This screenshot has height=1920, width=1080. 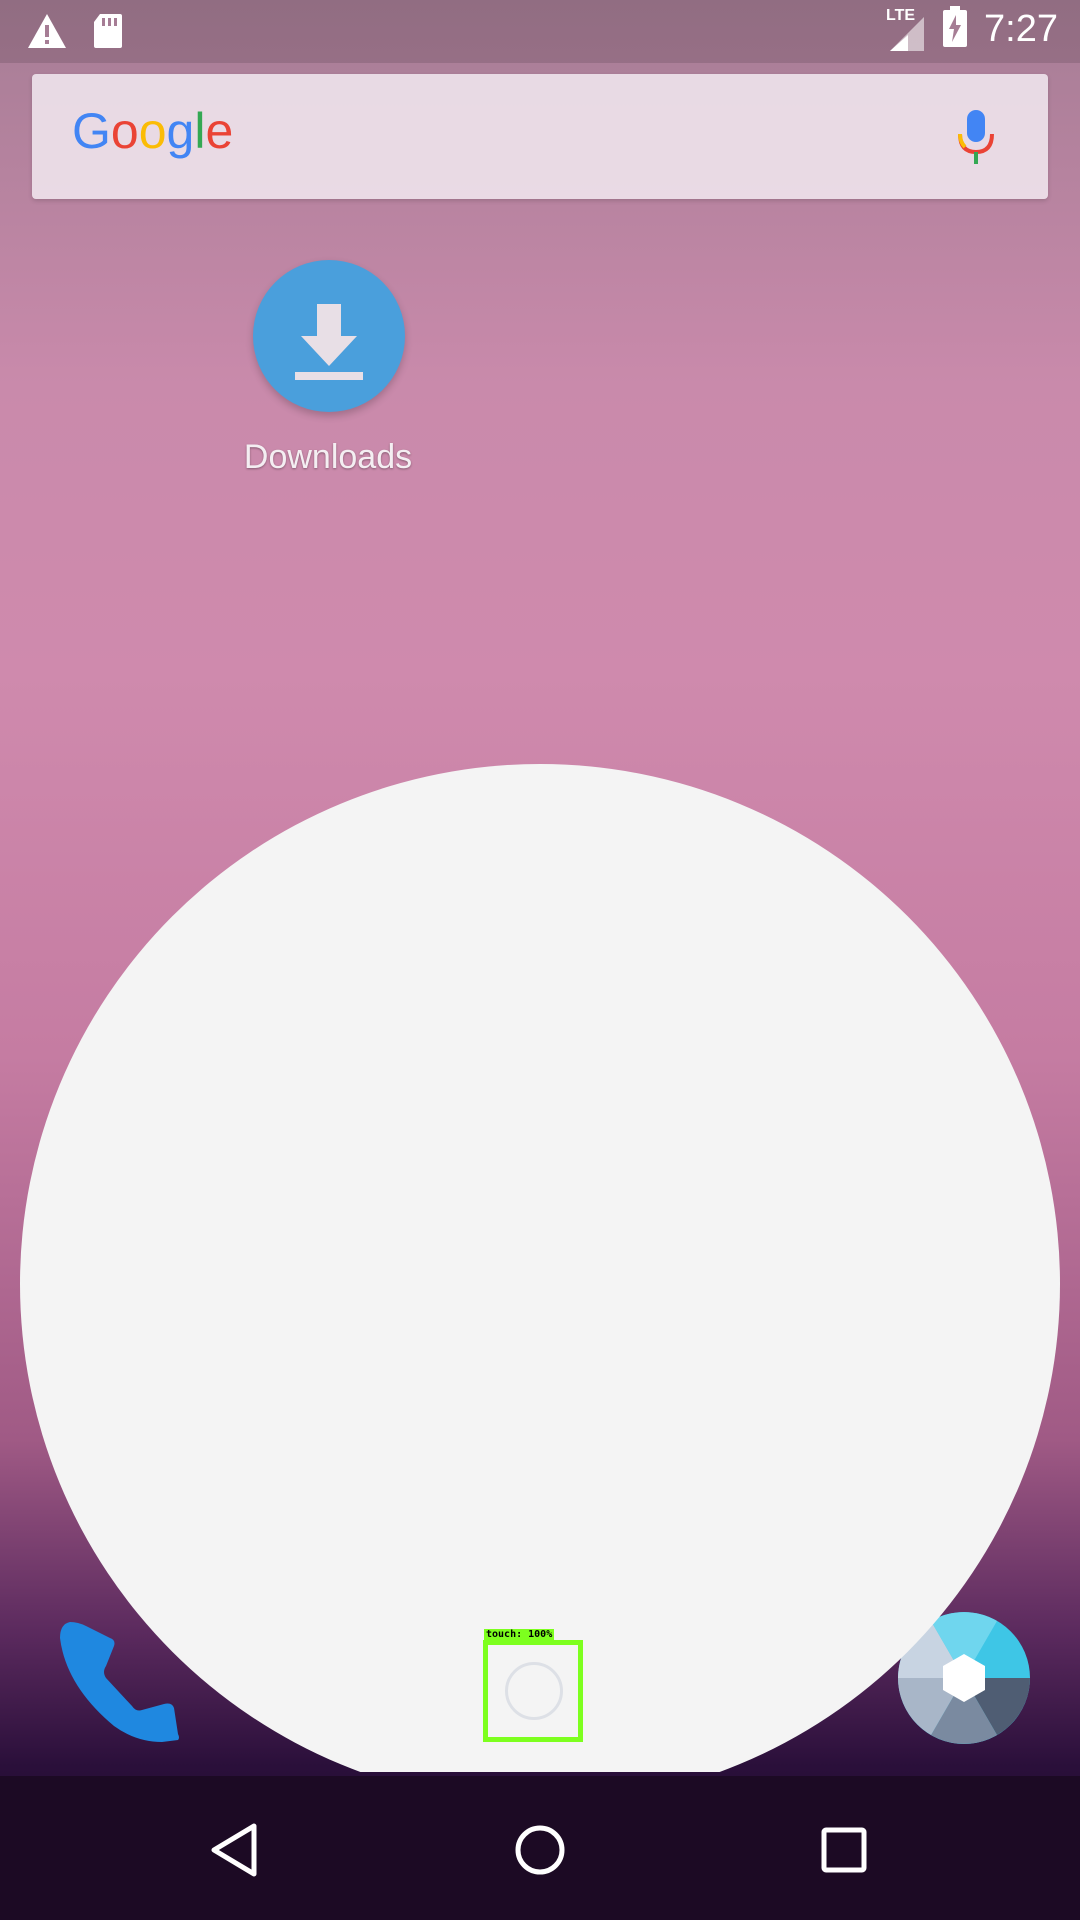 What do you see at coordinates (329, 336) in the screenshot?
I see `download-icon` at bounding box center [329, 336].